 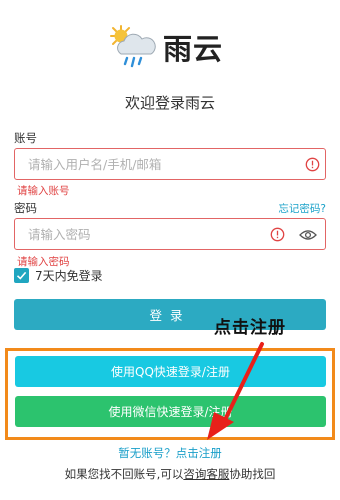 I want to click on account-field-wrapper, so click(x=170, y=164).